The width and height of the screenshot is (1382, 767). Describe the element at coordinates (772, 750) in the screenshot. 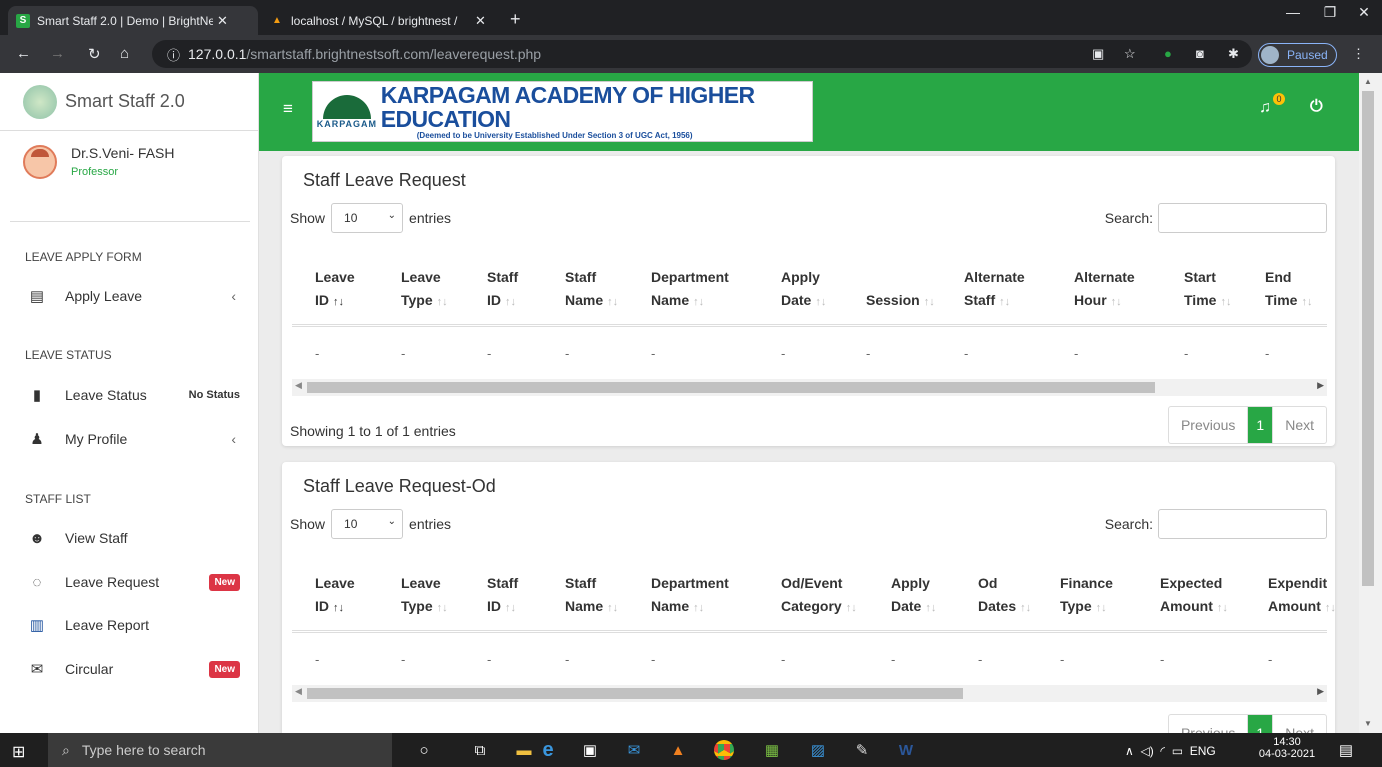

I see `app-icon: ▦` at that location.